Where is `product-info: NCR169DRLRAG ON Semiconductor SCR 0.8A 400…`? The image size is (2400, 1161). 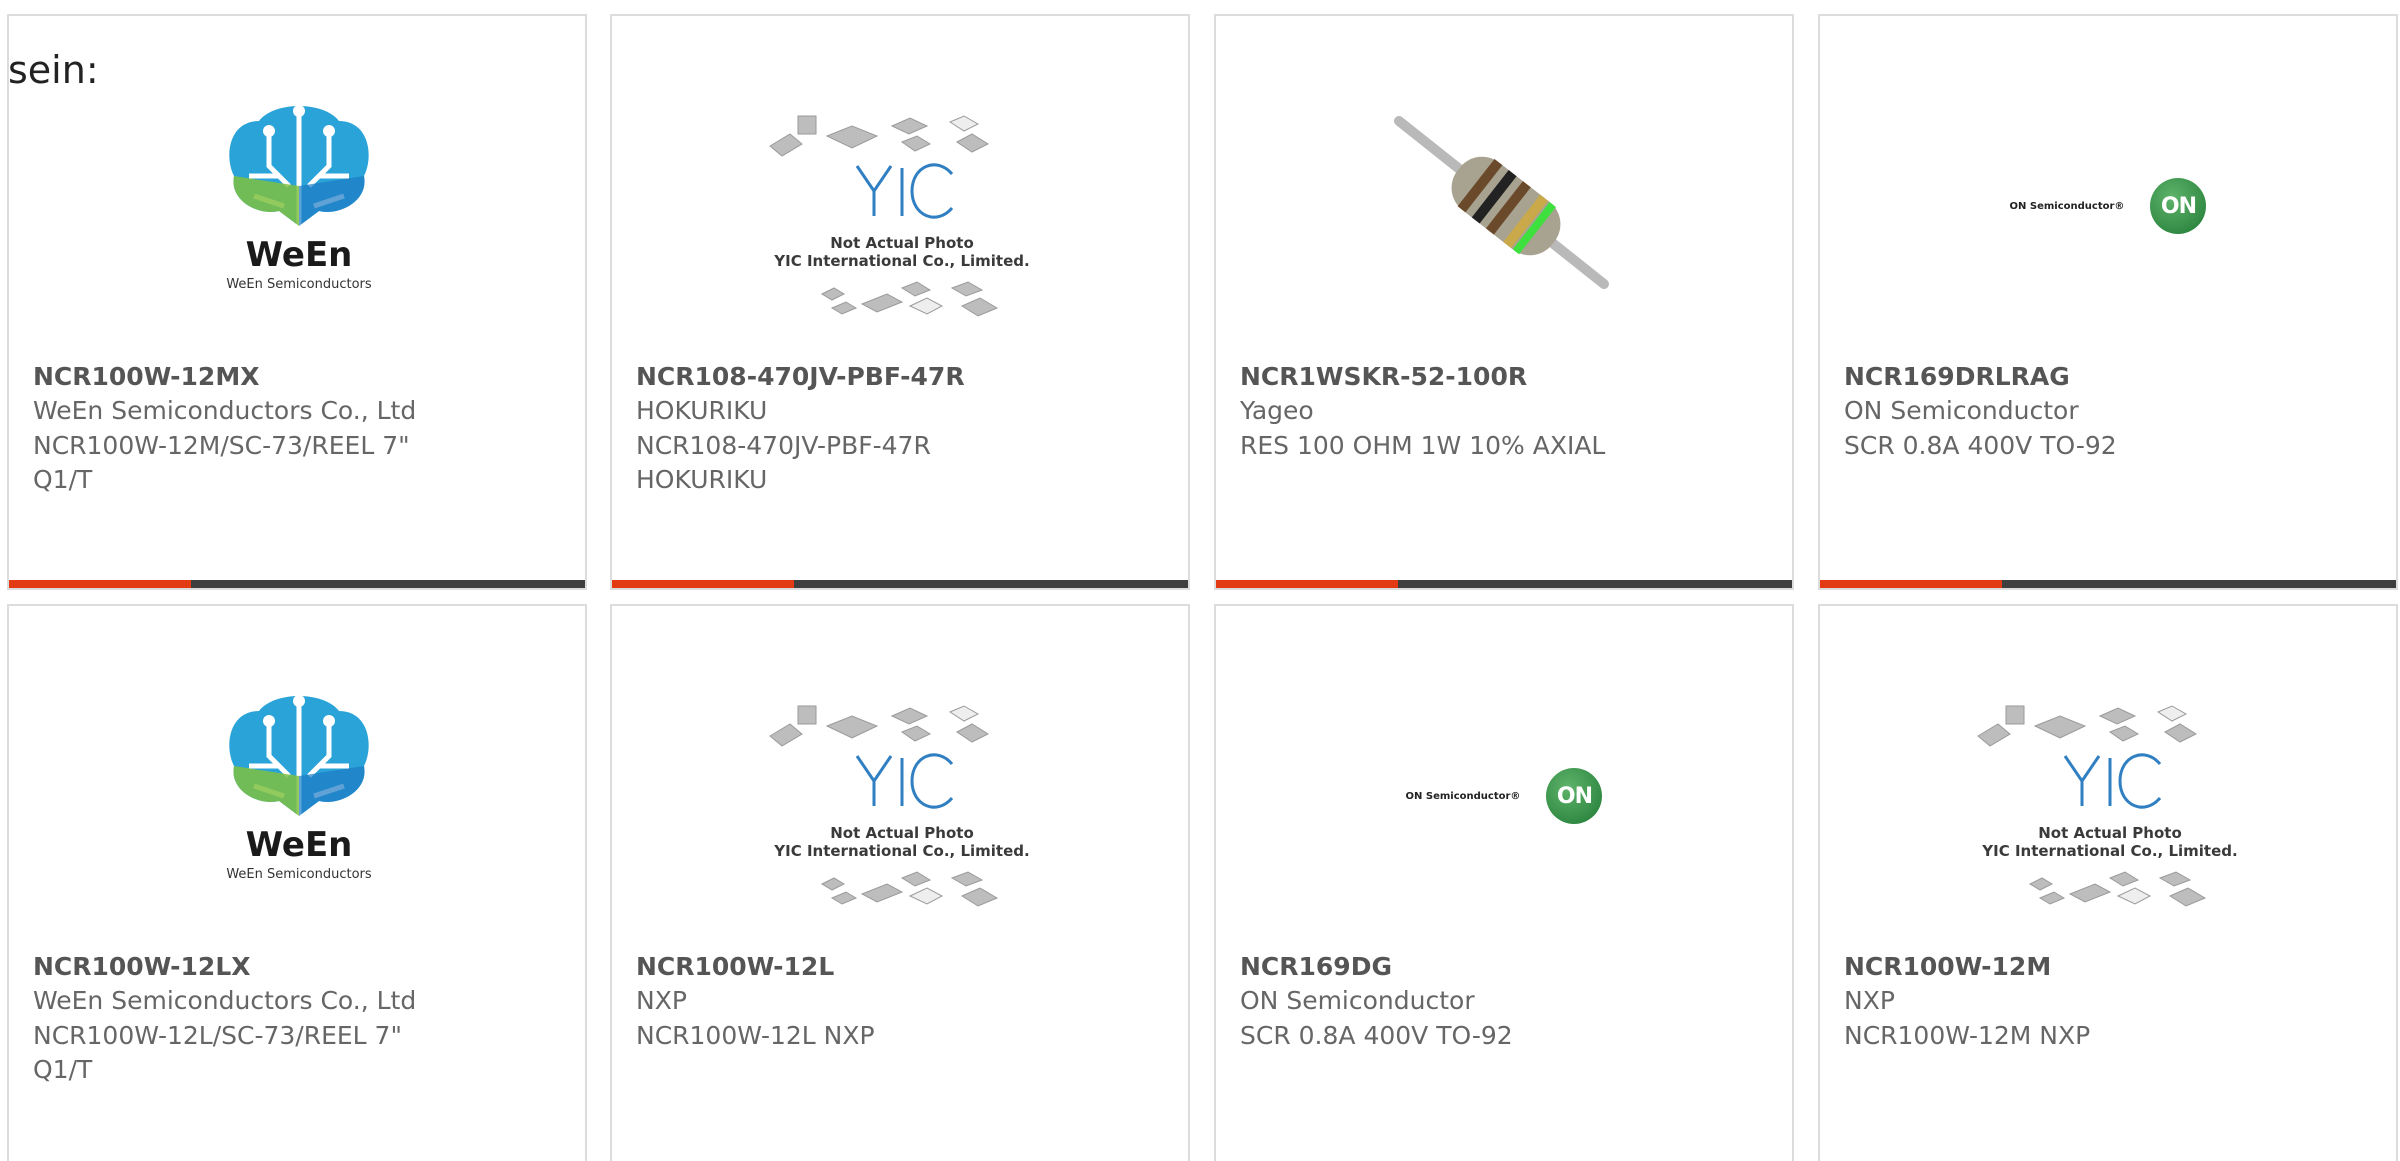 product-info: NCR169DRLRAG ON Semiconductor SCR 0.8A 400… is located at coordinates (2108, 411).